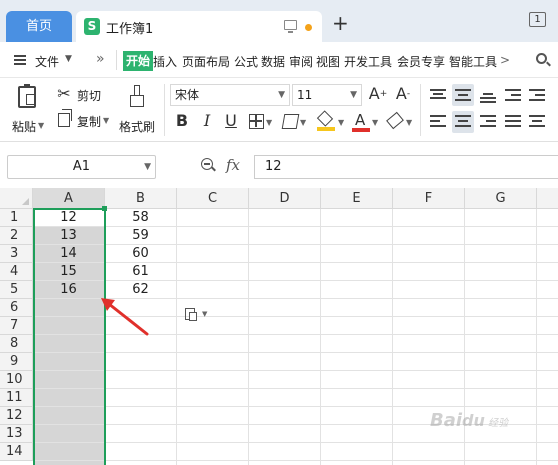  I want to click on underline-button: U, so click(231, 121).